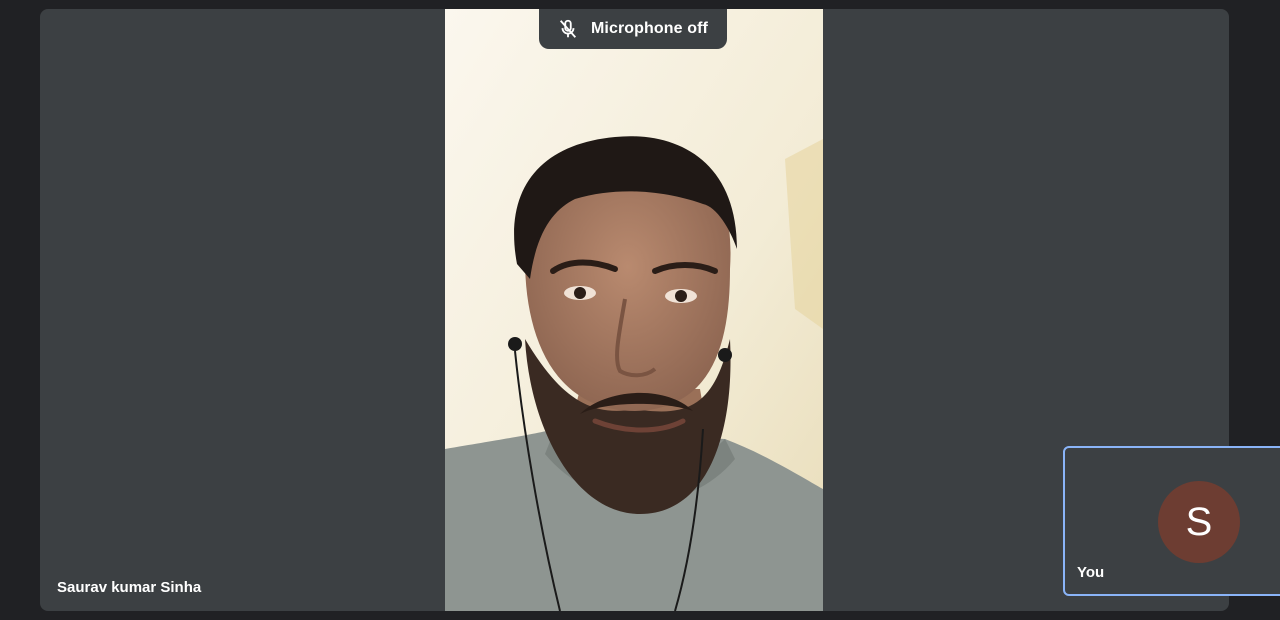  Describe the element at coordinates (129, 587) in the screenshot. I see `participant-name: Saurav kumar Sinha` at that location.